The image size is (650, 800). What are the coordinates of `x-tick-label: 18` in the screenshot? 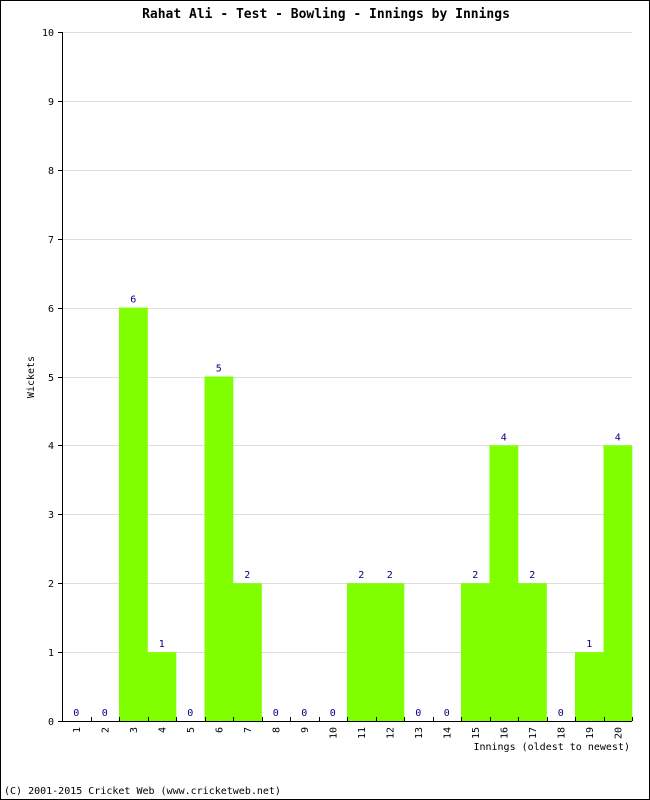 It's located at (561, 733).